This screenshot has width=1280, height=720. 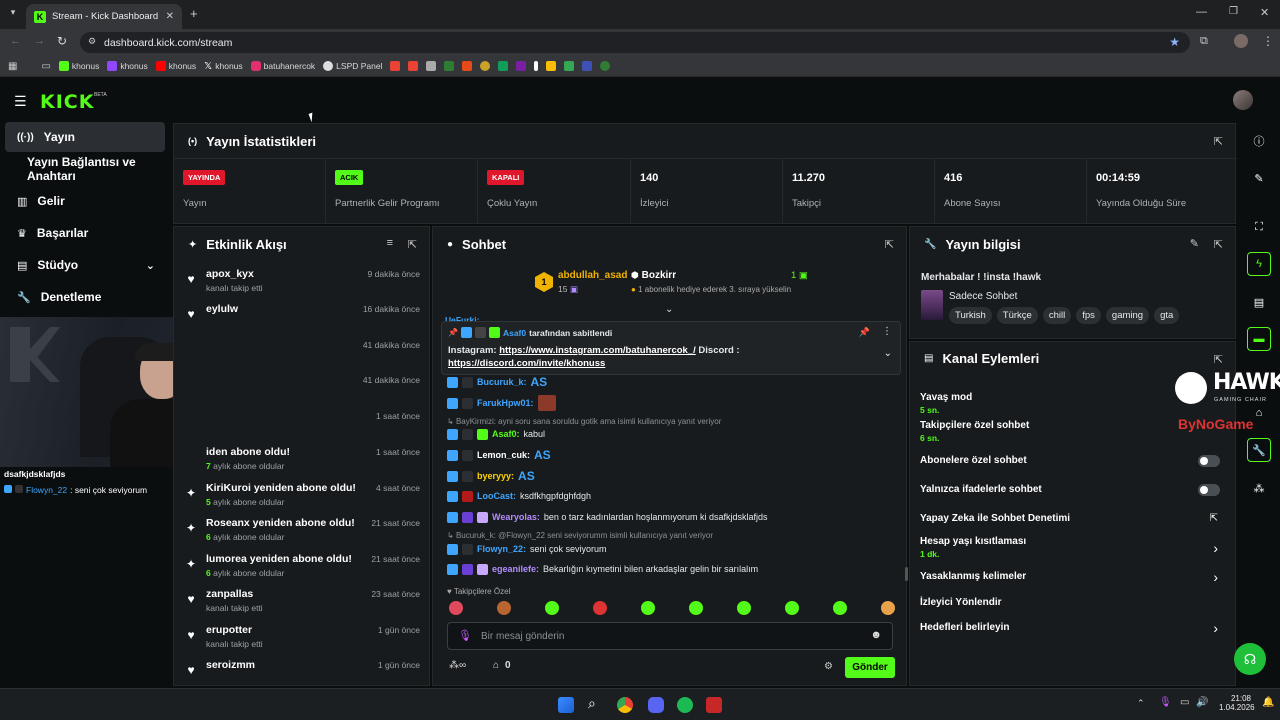 What do you see at coordinates (667, 549) in the screenshot?
I see `chat-message: Flowyn_22: seni çok seviyorum` at bounding box center [667, 549].